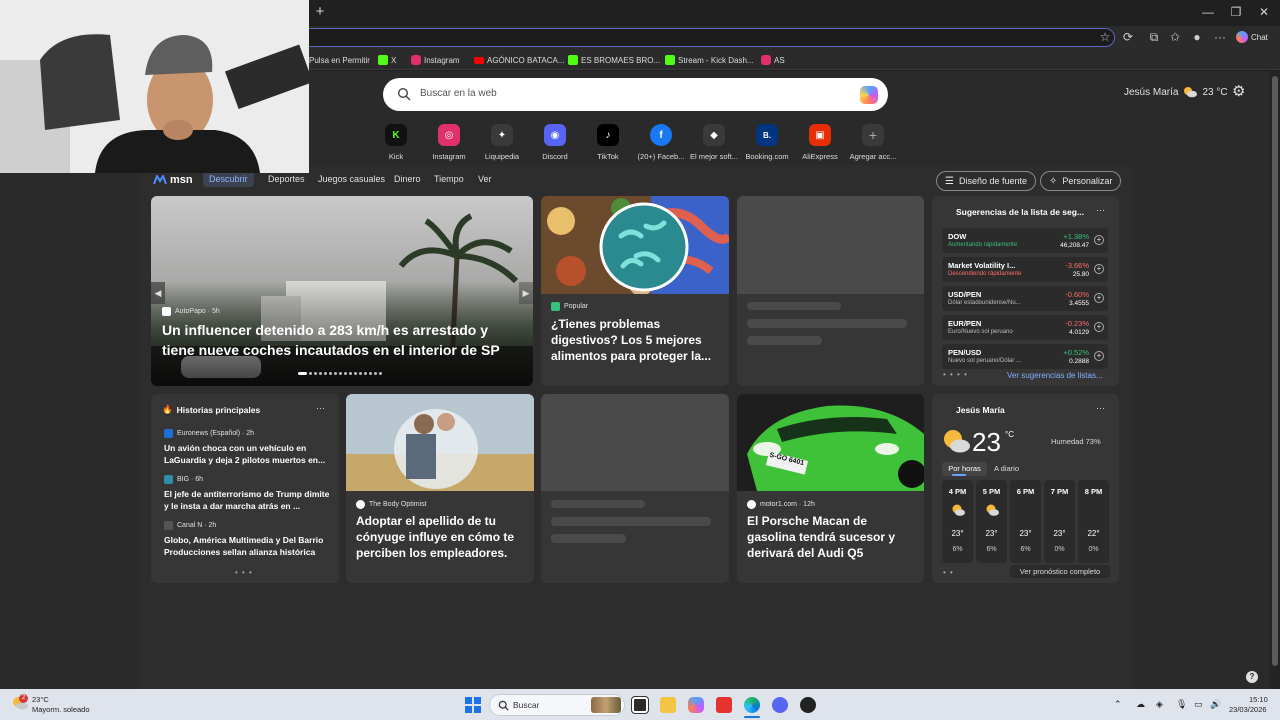 The image size is (1280, 720). What do you see at coordinates (1240, 92) in the screenshot?
I see `settings-gear-icon: ⚙` at bounding box center [1240, 92].